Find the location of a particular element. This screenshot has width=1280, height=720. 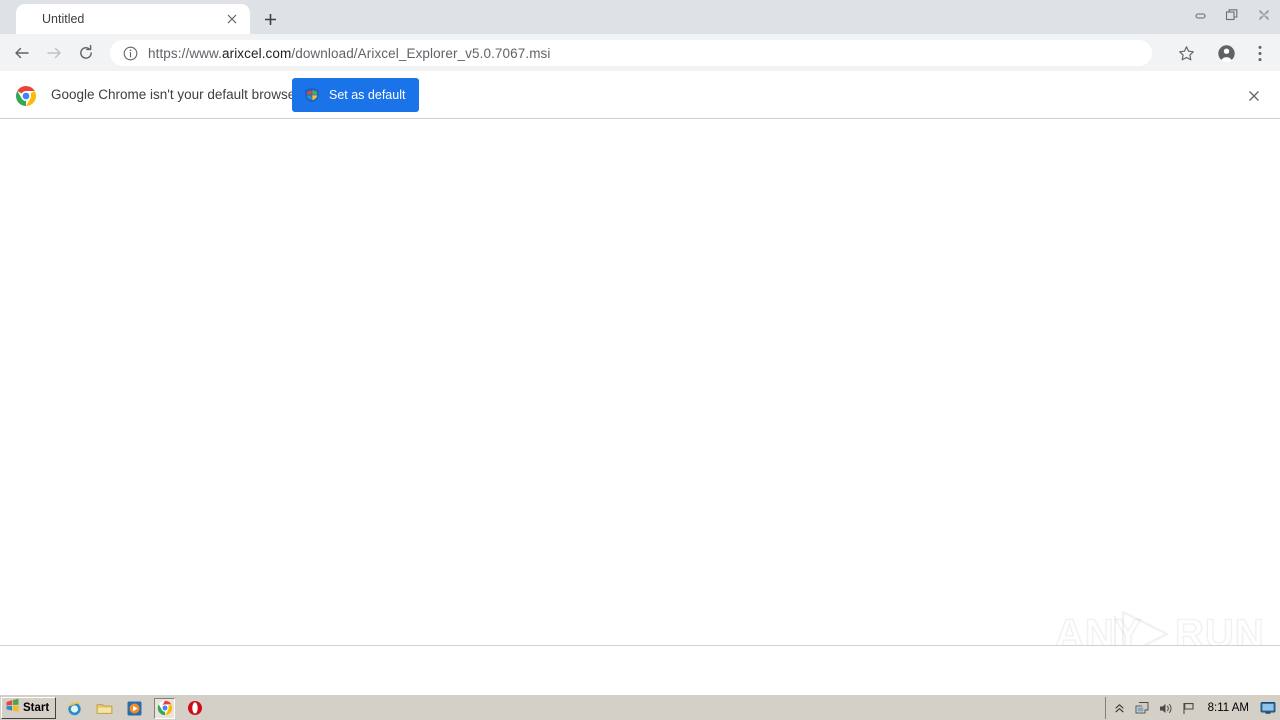

tab-strip: Untitled is located at coordinates (640, 17).